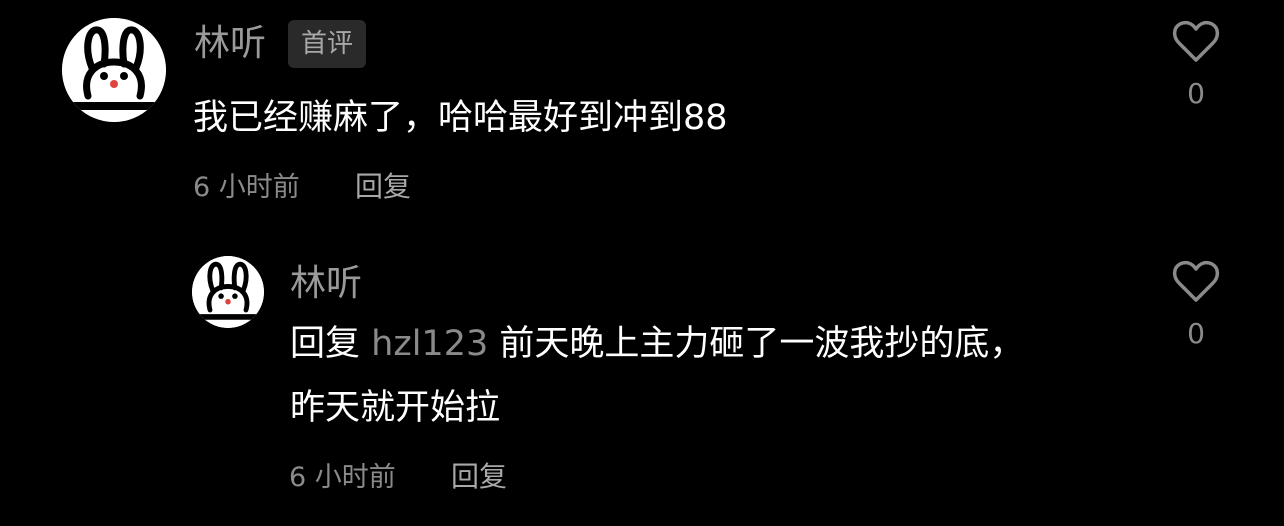 The width and height of the screenshot is (1284, 526). What do you see at coordinates (762, 344) in the screenshot?
I see `reply-text: 前天晚上主力砸了一波我抄的底，` at bounding box center [762, 344].